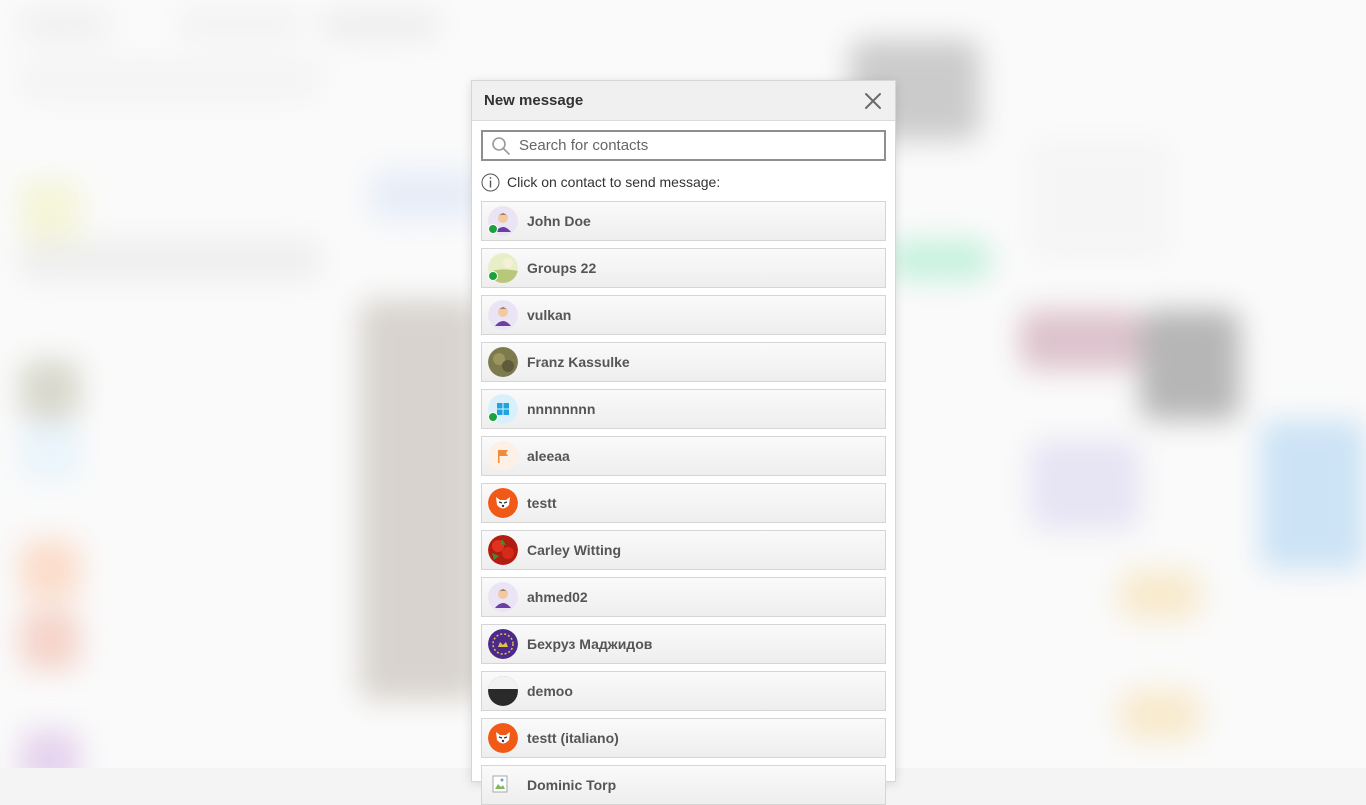  Describe the element at coordinates (683, 691) in the screenshot. I see `contact-item: demoo` at that location.